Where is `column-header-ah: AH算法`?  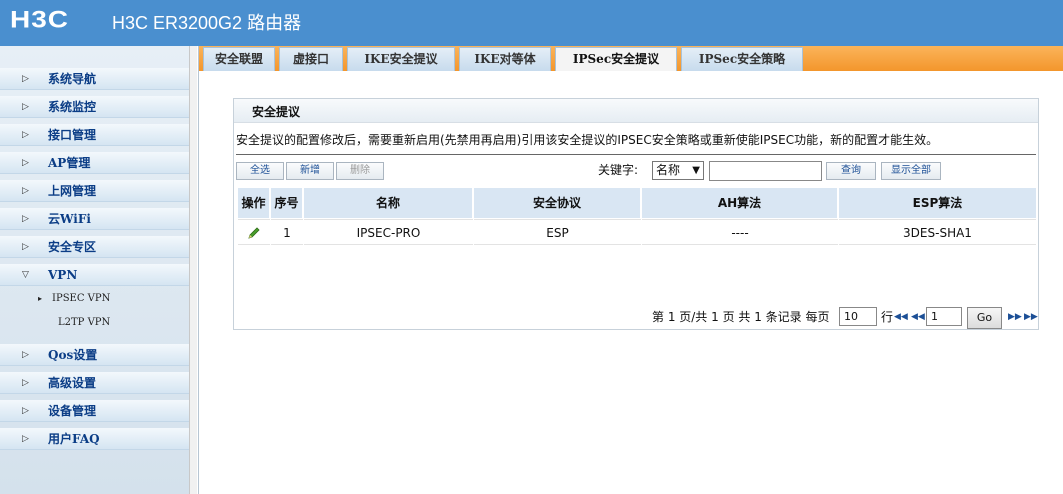
column-header-ah: AH算法 is located at coordinates (740, 203).